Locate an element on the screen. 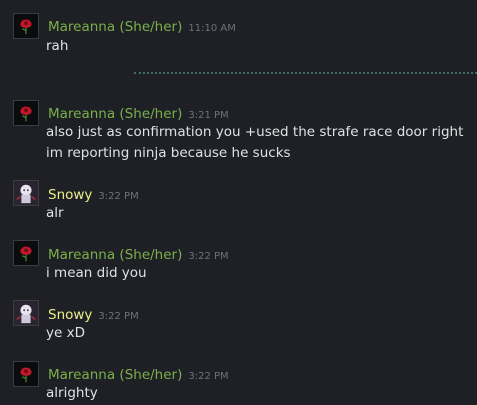 This screenshot has height=405, width=477. timestamp: 11:10 AM is located at coordinates (212, 28).